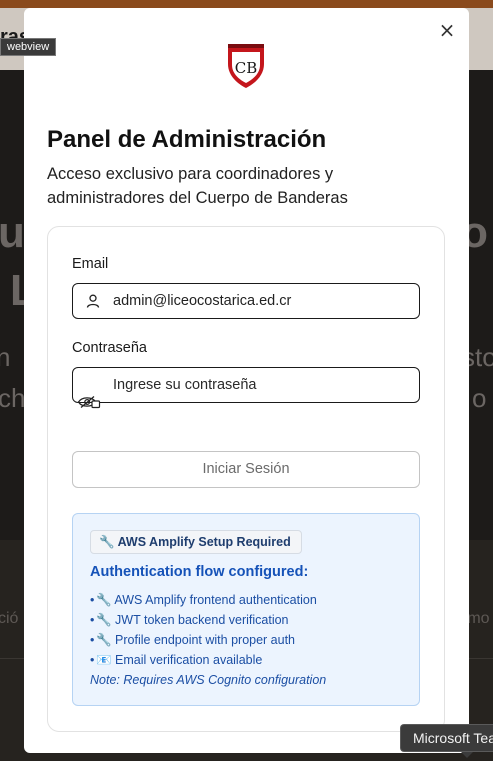 Image resolution: width=493 pixels, height=761 pixels. Describe the element at coordinates (202, 301) in the screenshot. I see `email-value: admin@liceocostarica.ed.cr` at that location.